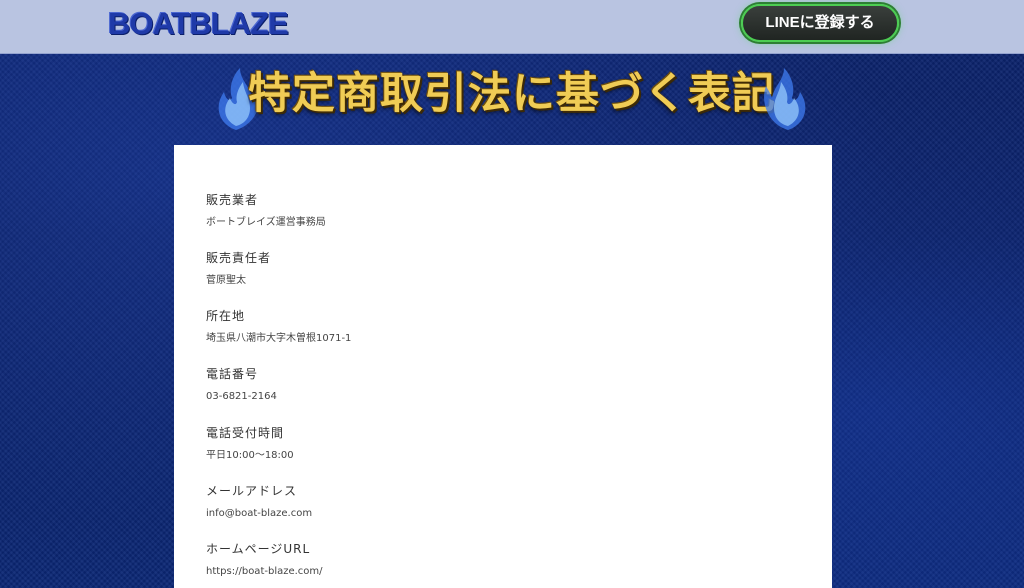  What do you see at coordinates (241, 396) in the screenshot?
I see `info-value: 03-6821-2164` at bounding box center [241, 396].